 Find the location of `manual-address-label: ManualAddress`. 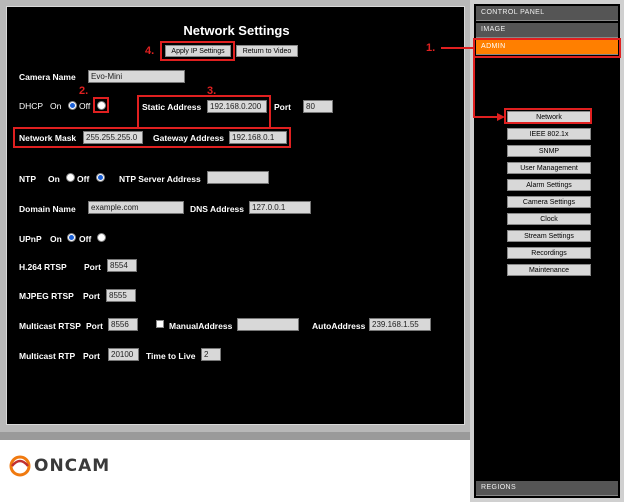

manual-address-label: ManualAddress is located at coordinates (201, 326).